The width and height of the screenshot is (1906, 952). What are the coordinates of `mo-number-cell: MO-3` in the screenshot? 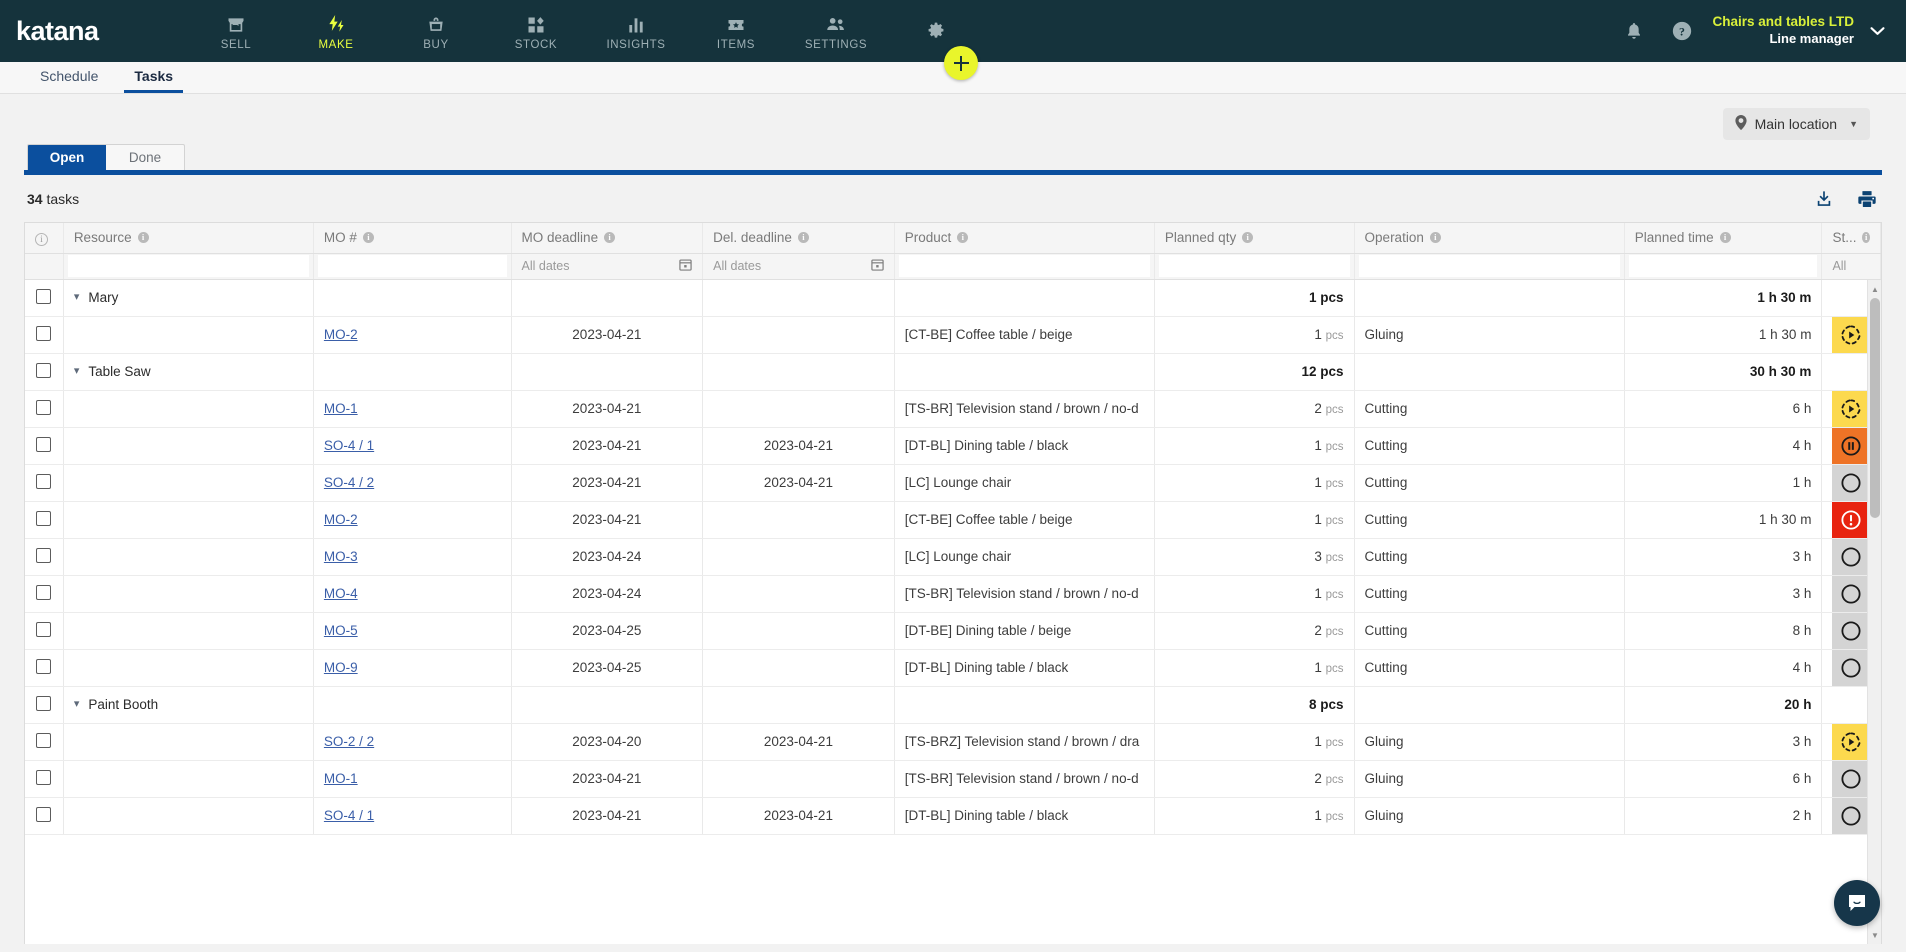 It's located at (412, 557).